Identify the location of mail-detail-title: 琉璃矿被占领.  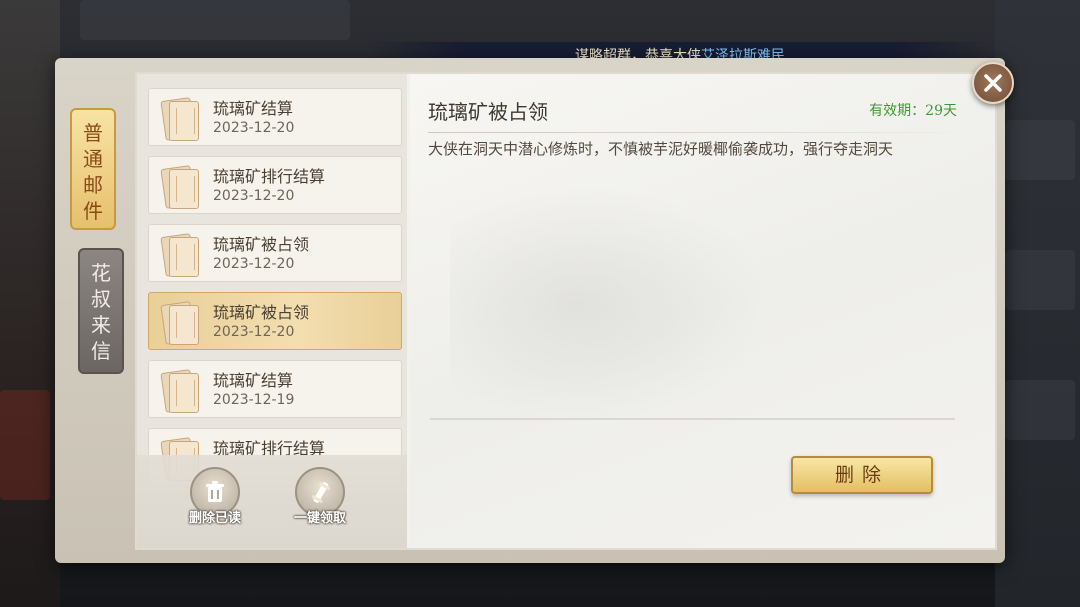
(488, 112).